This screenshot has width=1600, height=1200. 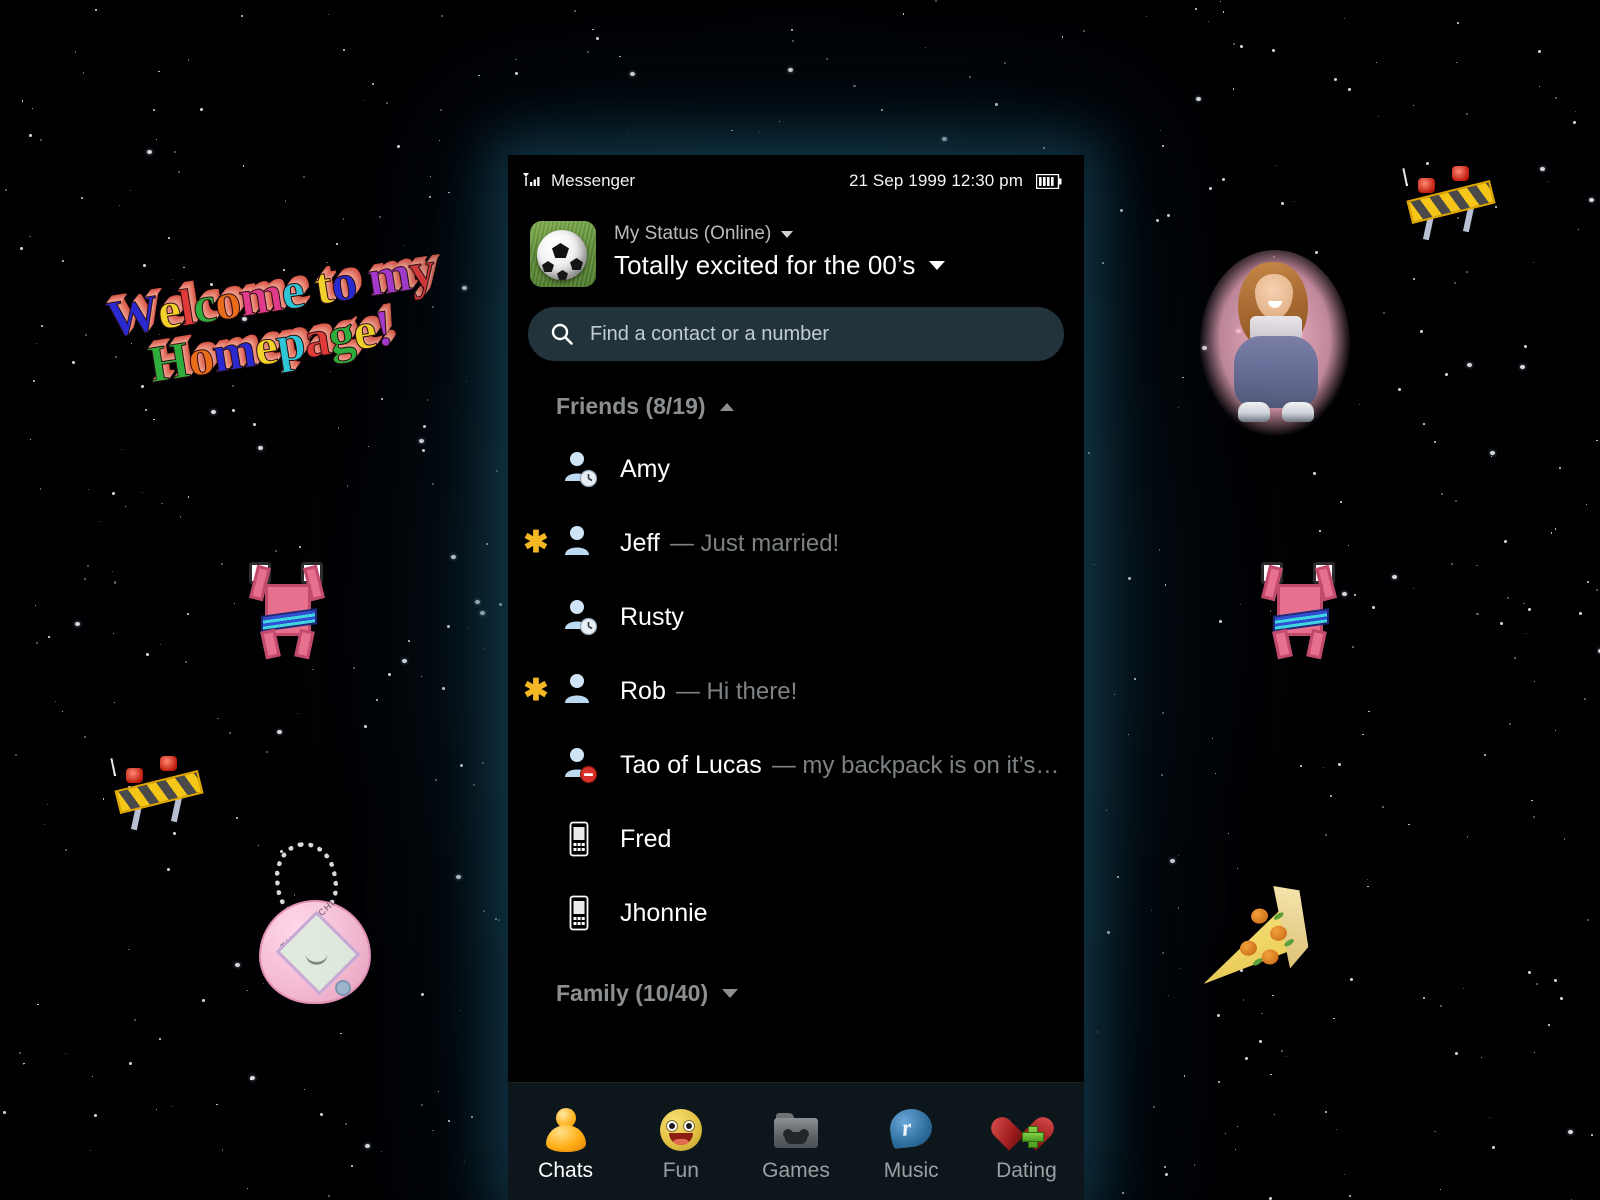 I want to click on soccer-ball-avatar, so click(x=563, y=254).